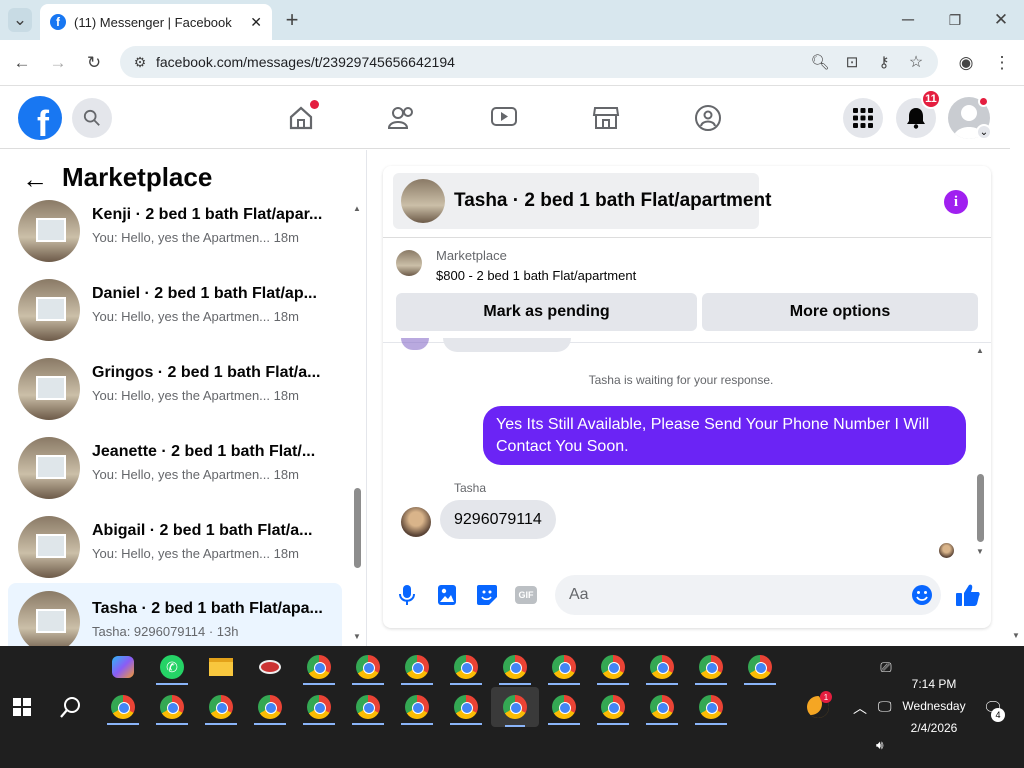 The width and height of the screenshot is (1024, 768). What do you see at coordinates (956, 202) in the screenshot?
I see `info-icon: i` at bounding box center [956, 202].